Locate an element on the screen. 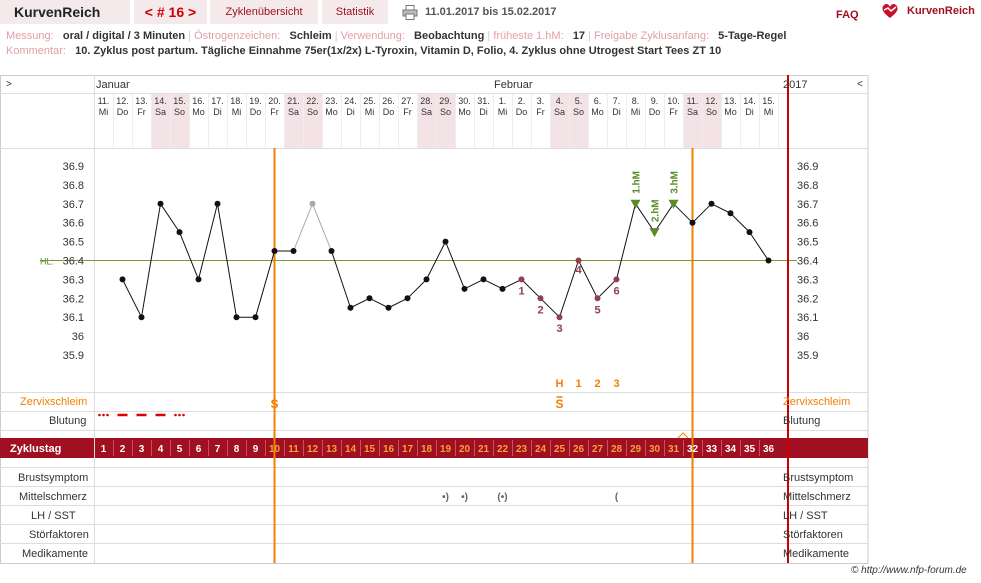  y-tick-label-left: 36 is located at coordinates (78, 337).